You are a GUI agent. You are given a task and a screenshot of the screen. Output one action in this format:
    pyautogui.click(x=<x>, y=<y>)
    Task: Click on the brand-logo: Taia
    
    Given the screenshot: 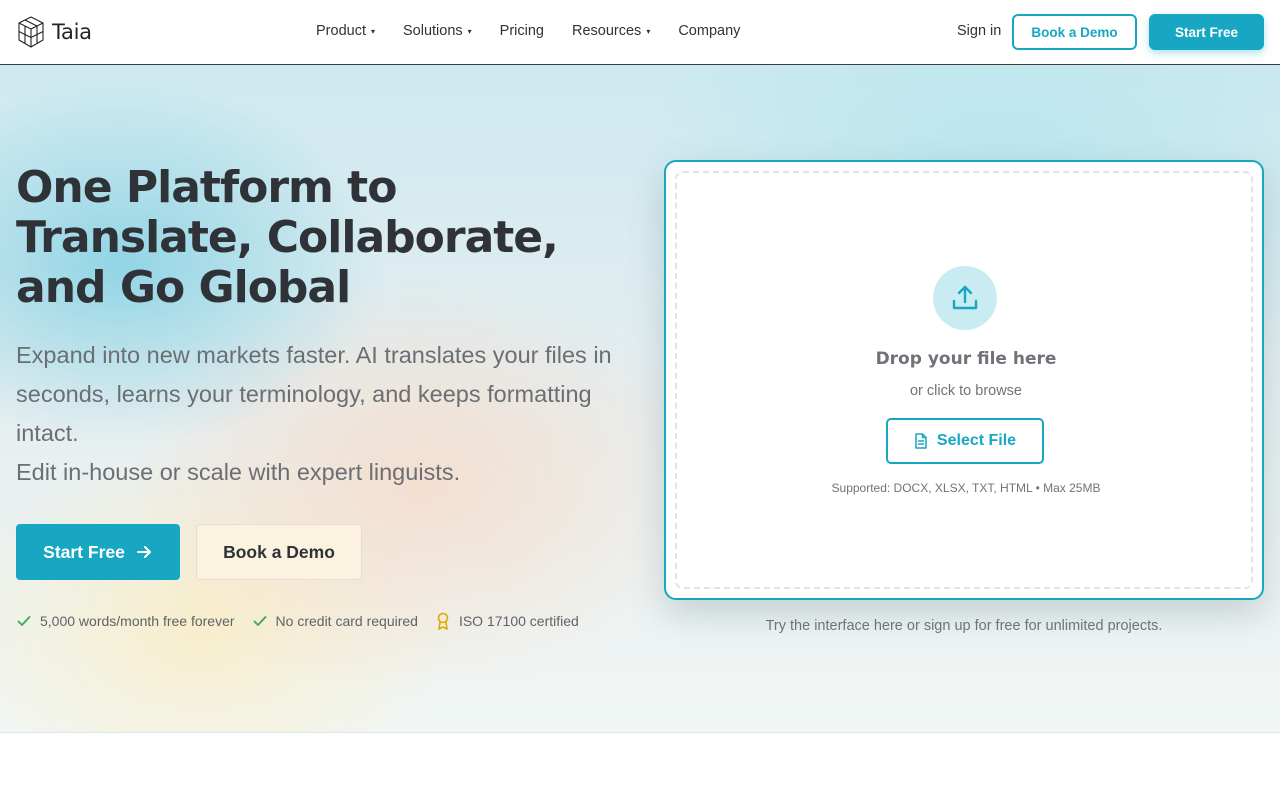 What is the action you would take?
    pyautogui.click(x=54, y=32)
    